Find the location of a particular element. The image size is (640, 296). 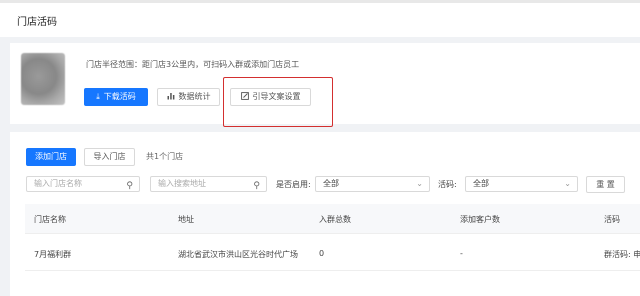

enabled-select: 全部 ⌄ is located at coordinates (372, 184).